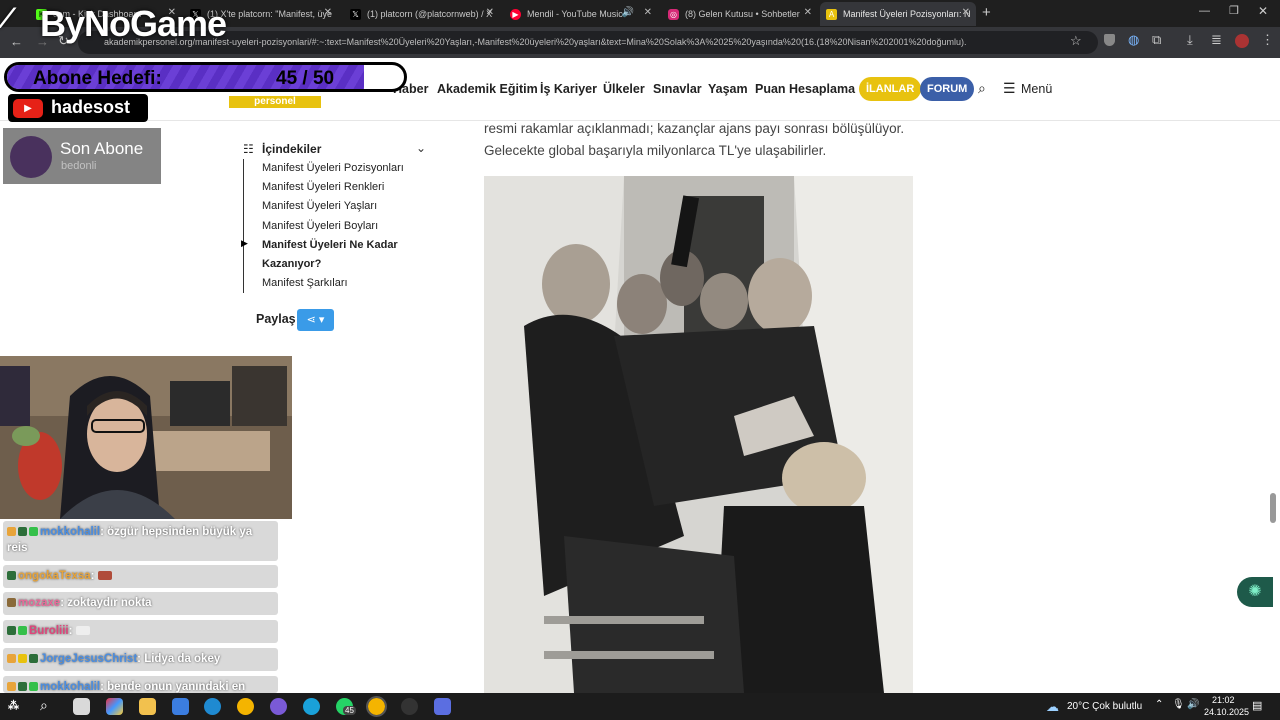 The height and width of the screenshot is (720, 1280). What do you see at coordinates (628, 12) in the screenshot?
I see `speaker-icon: 🔊` at bounding box center [628, 12].